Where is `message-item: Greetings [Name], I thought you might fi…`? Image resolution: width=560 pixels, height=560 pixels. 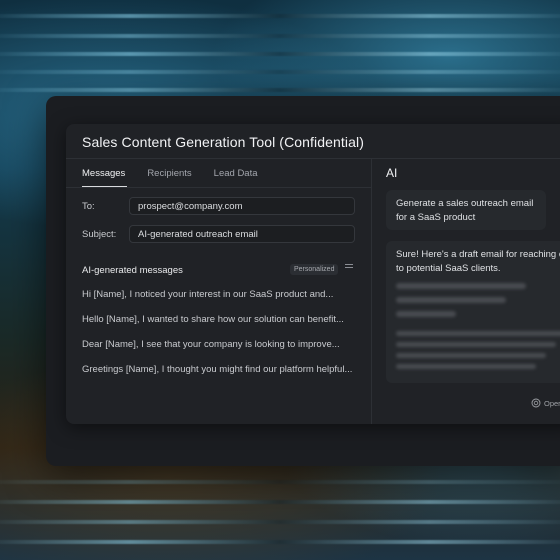 message-item: Greetings [Name], I thought you might fi… is located at coordinates (217, 369).